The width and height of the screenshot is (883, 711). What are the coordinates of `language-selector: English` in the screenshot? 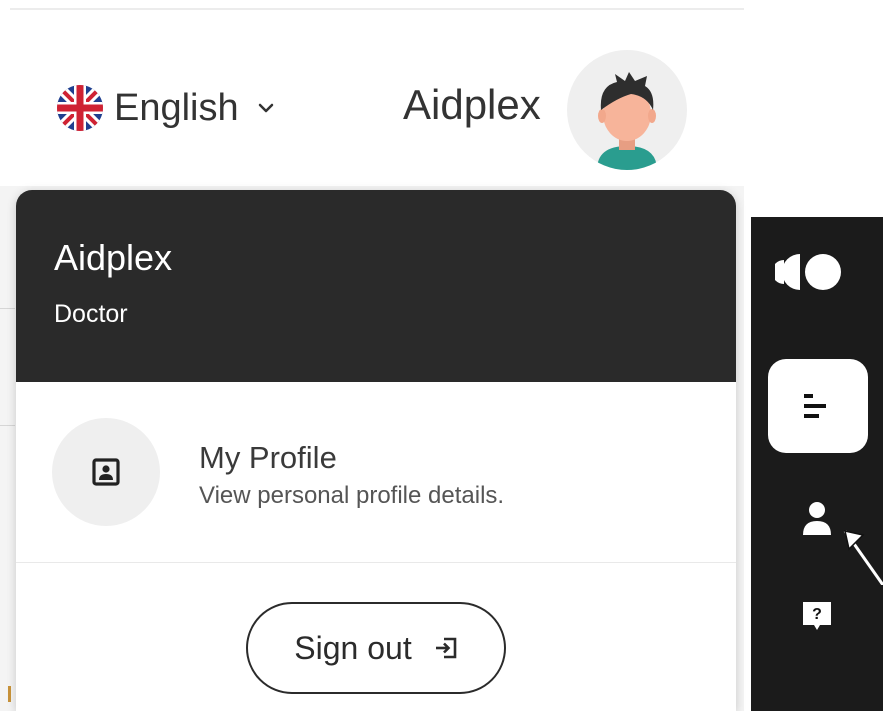 It's located at (165, 108).